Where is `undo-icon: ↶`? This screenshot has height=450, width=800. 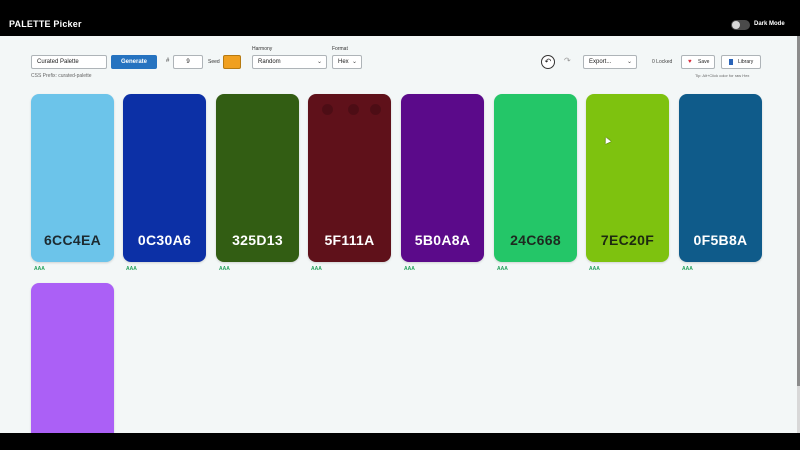 undo-icon: ↶ is located at coordinates (548, 61).